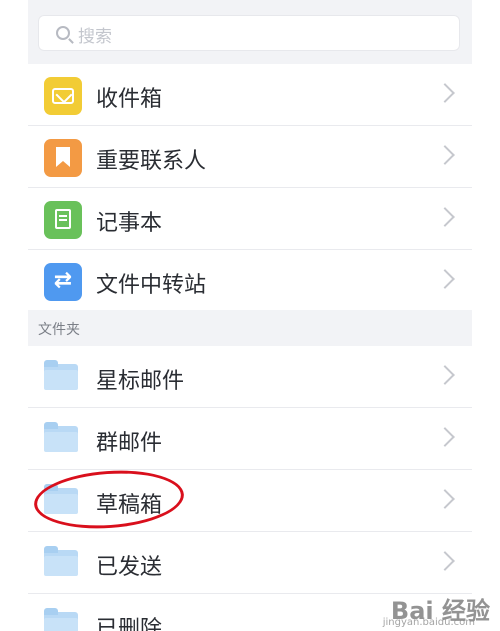 The height and width of the screenshot is (631, 500). I want to click on inbox-icon, so click(63, 96).